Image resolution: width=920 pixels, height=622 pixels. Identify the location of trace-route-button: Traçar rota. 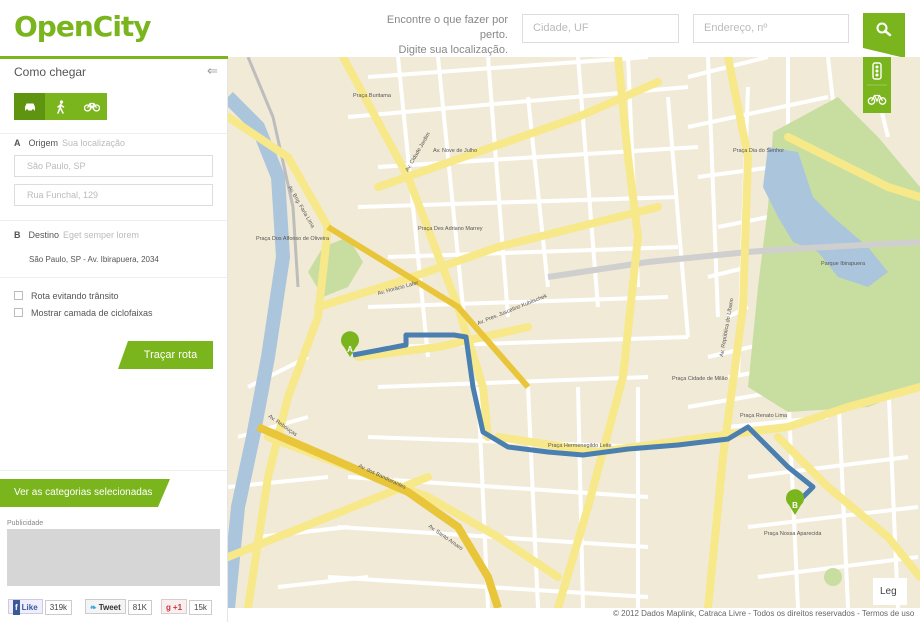
(165, 355).